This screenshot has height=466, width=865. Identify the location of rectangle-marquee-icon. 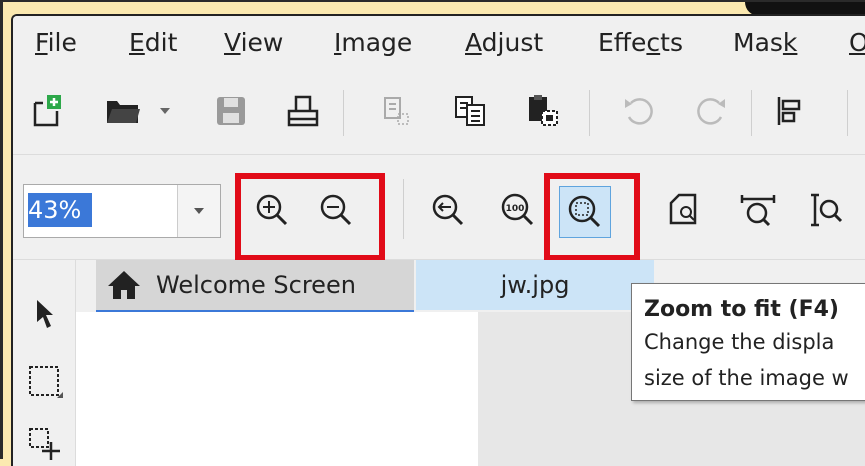
(46, 382).